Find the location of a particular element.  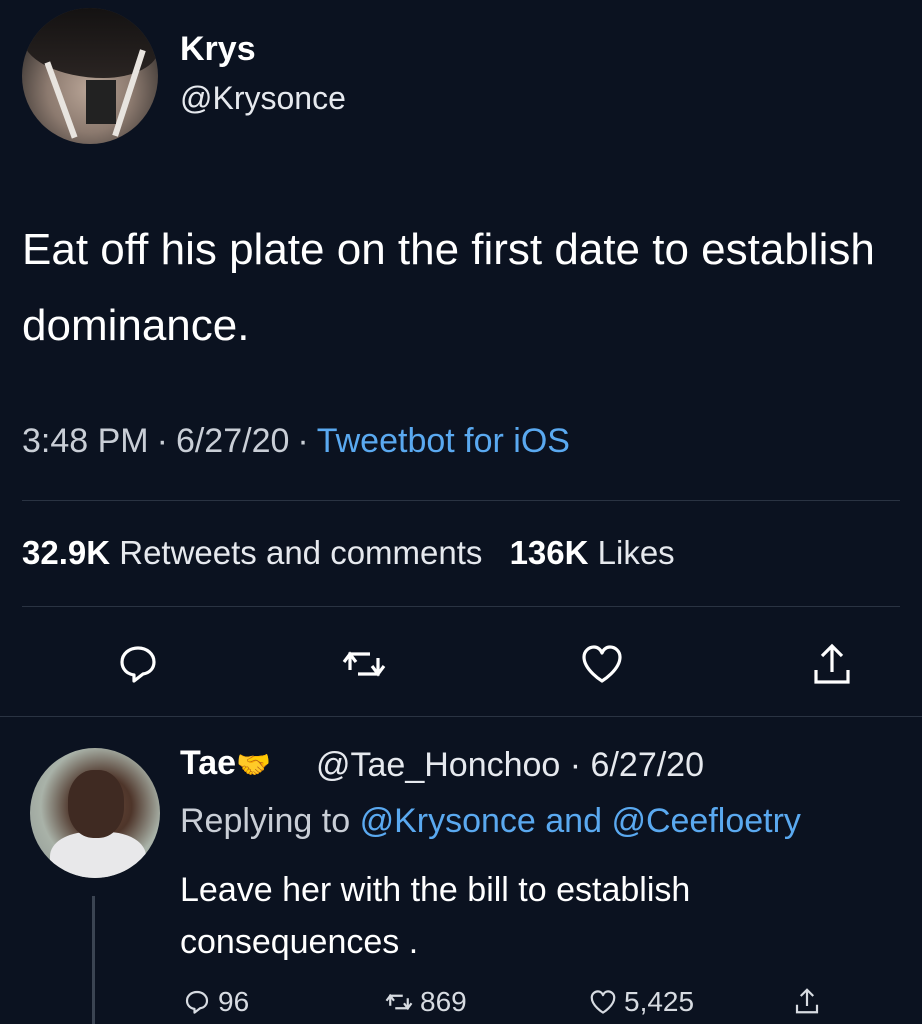

reply-count: 96 is located at coordinates (234, 1001).